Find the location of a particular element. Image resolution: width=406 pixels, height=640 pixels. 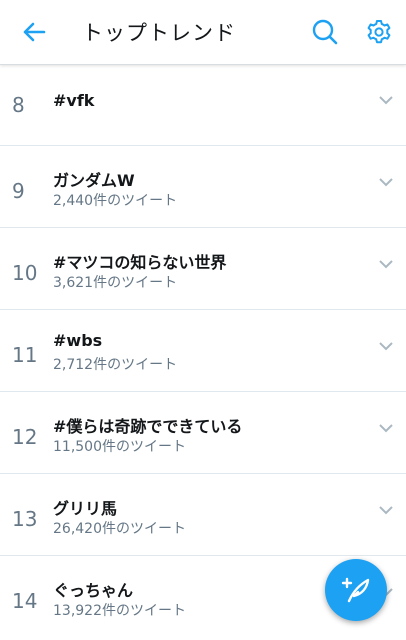

tweet-count: 2,440件のツイート is located at coordinates (115, 201).